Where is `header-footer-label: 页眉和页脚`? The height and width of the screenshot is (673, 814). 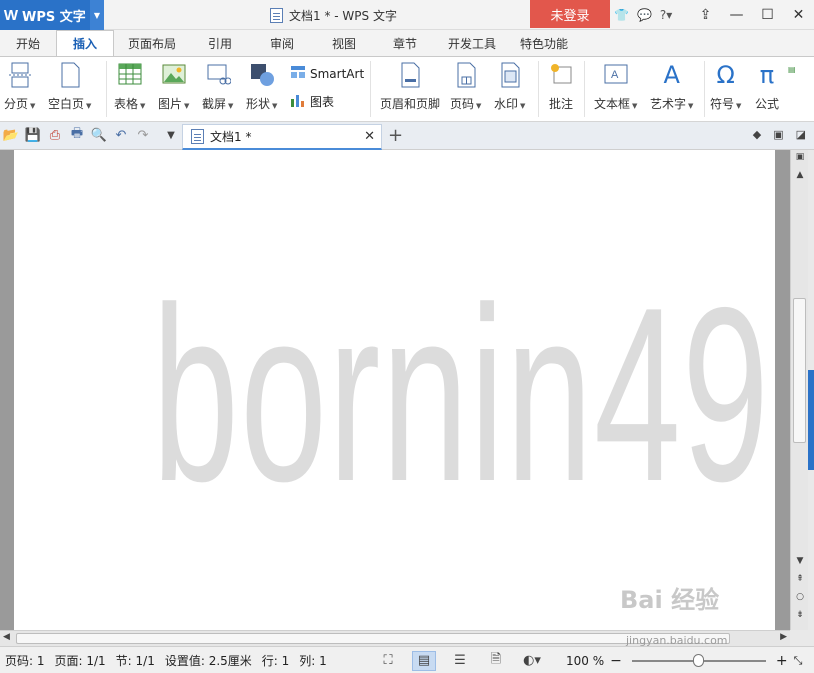
header-footer-label: 页眉和页脚 is located at coordinates (410, 104).